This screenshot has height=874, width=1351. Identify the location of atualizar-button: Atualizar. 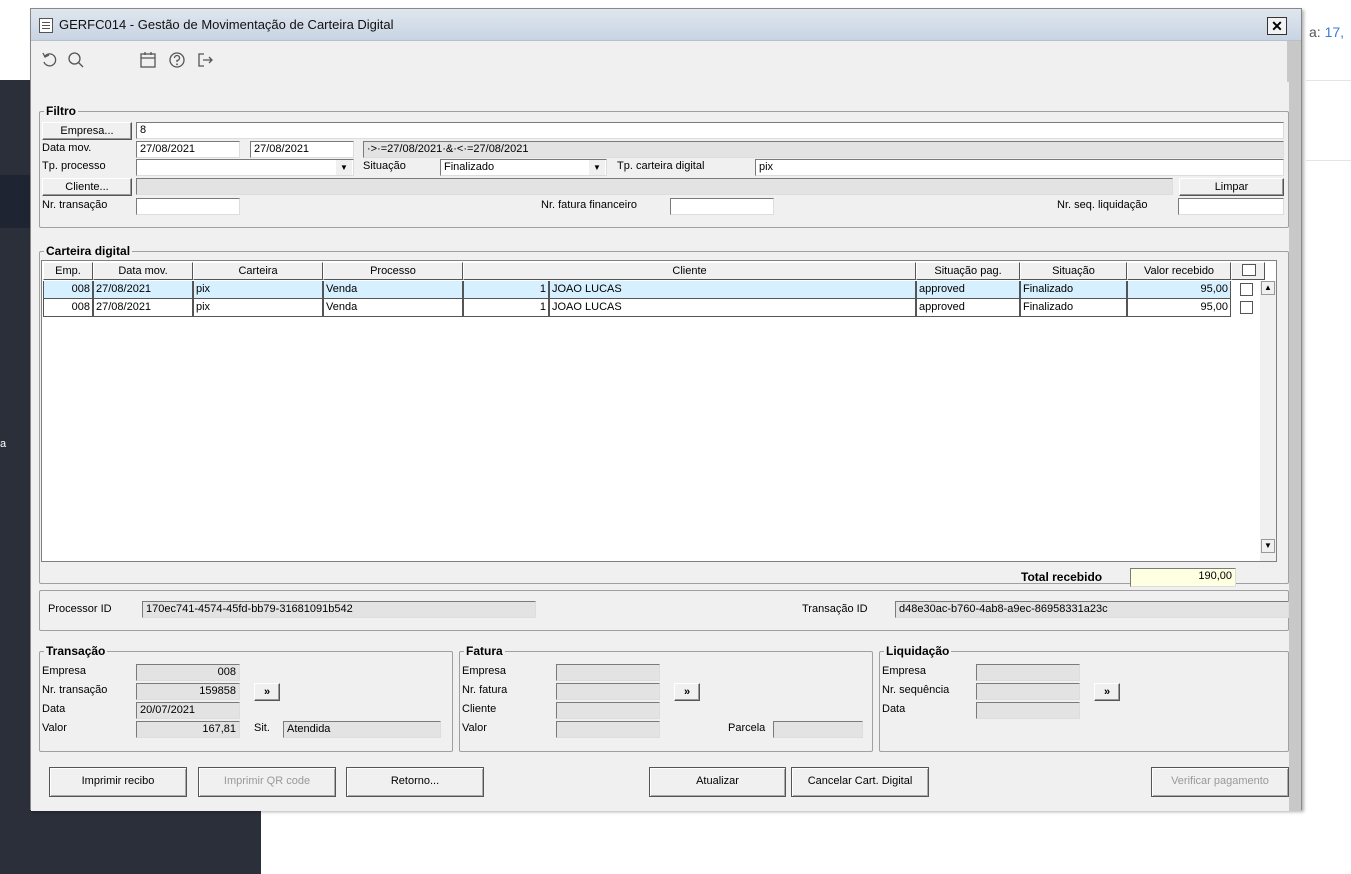
(717, 782).